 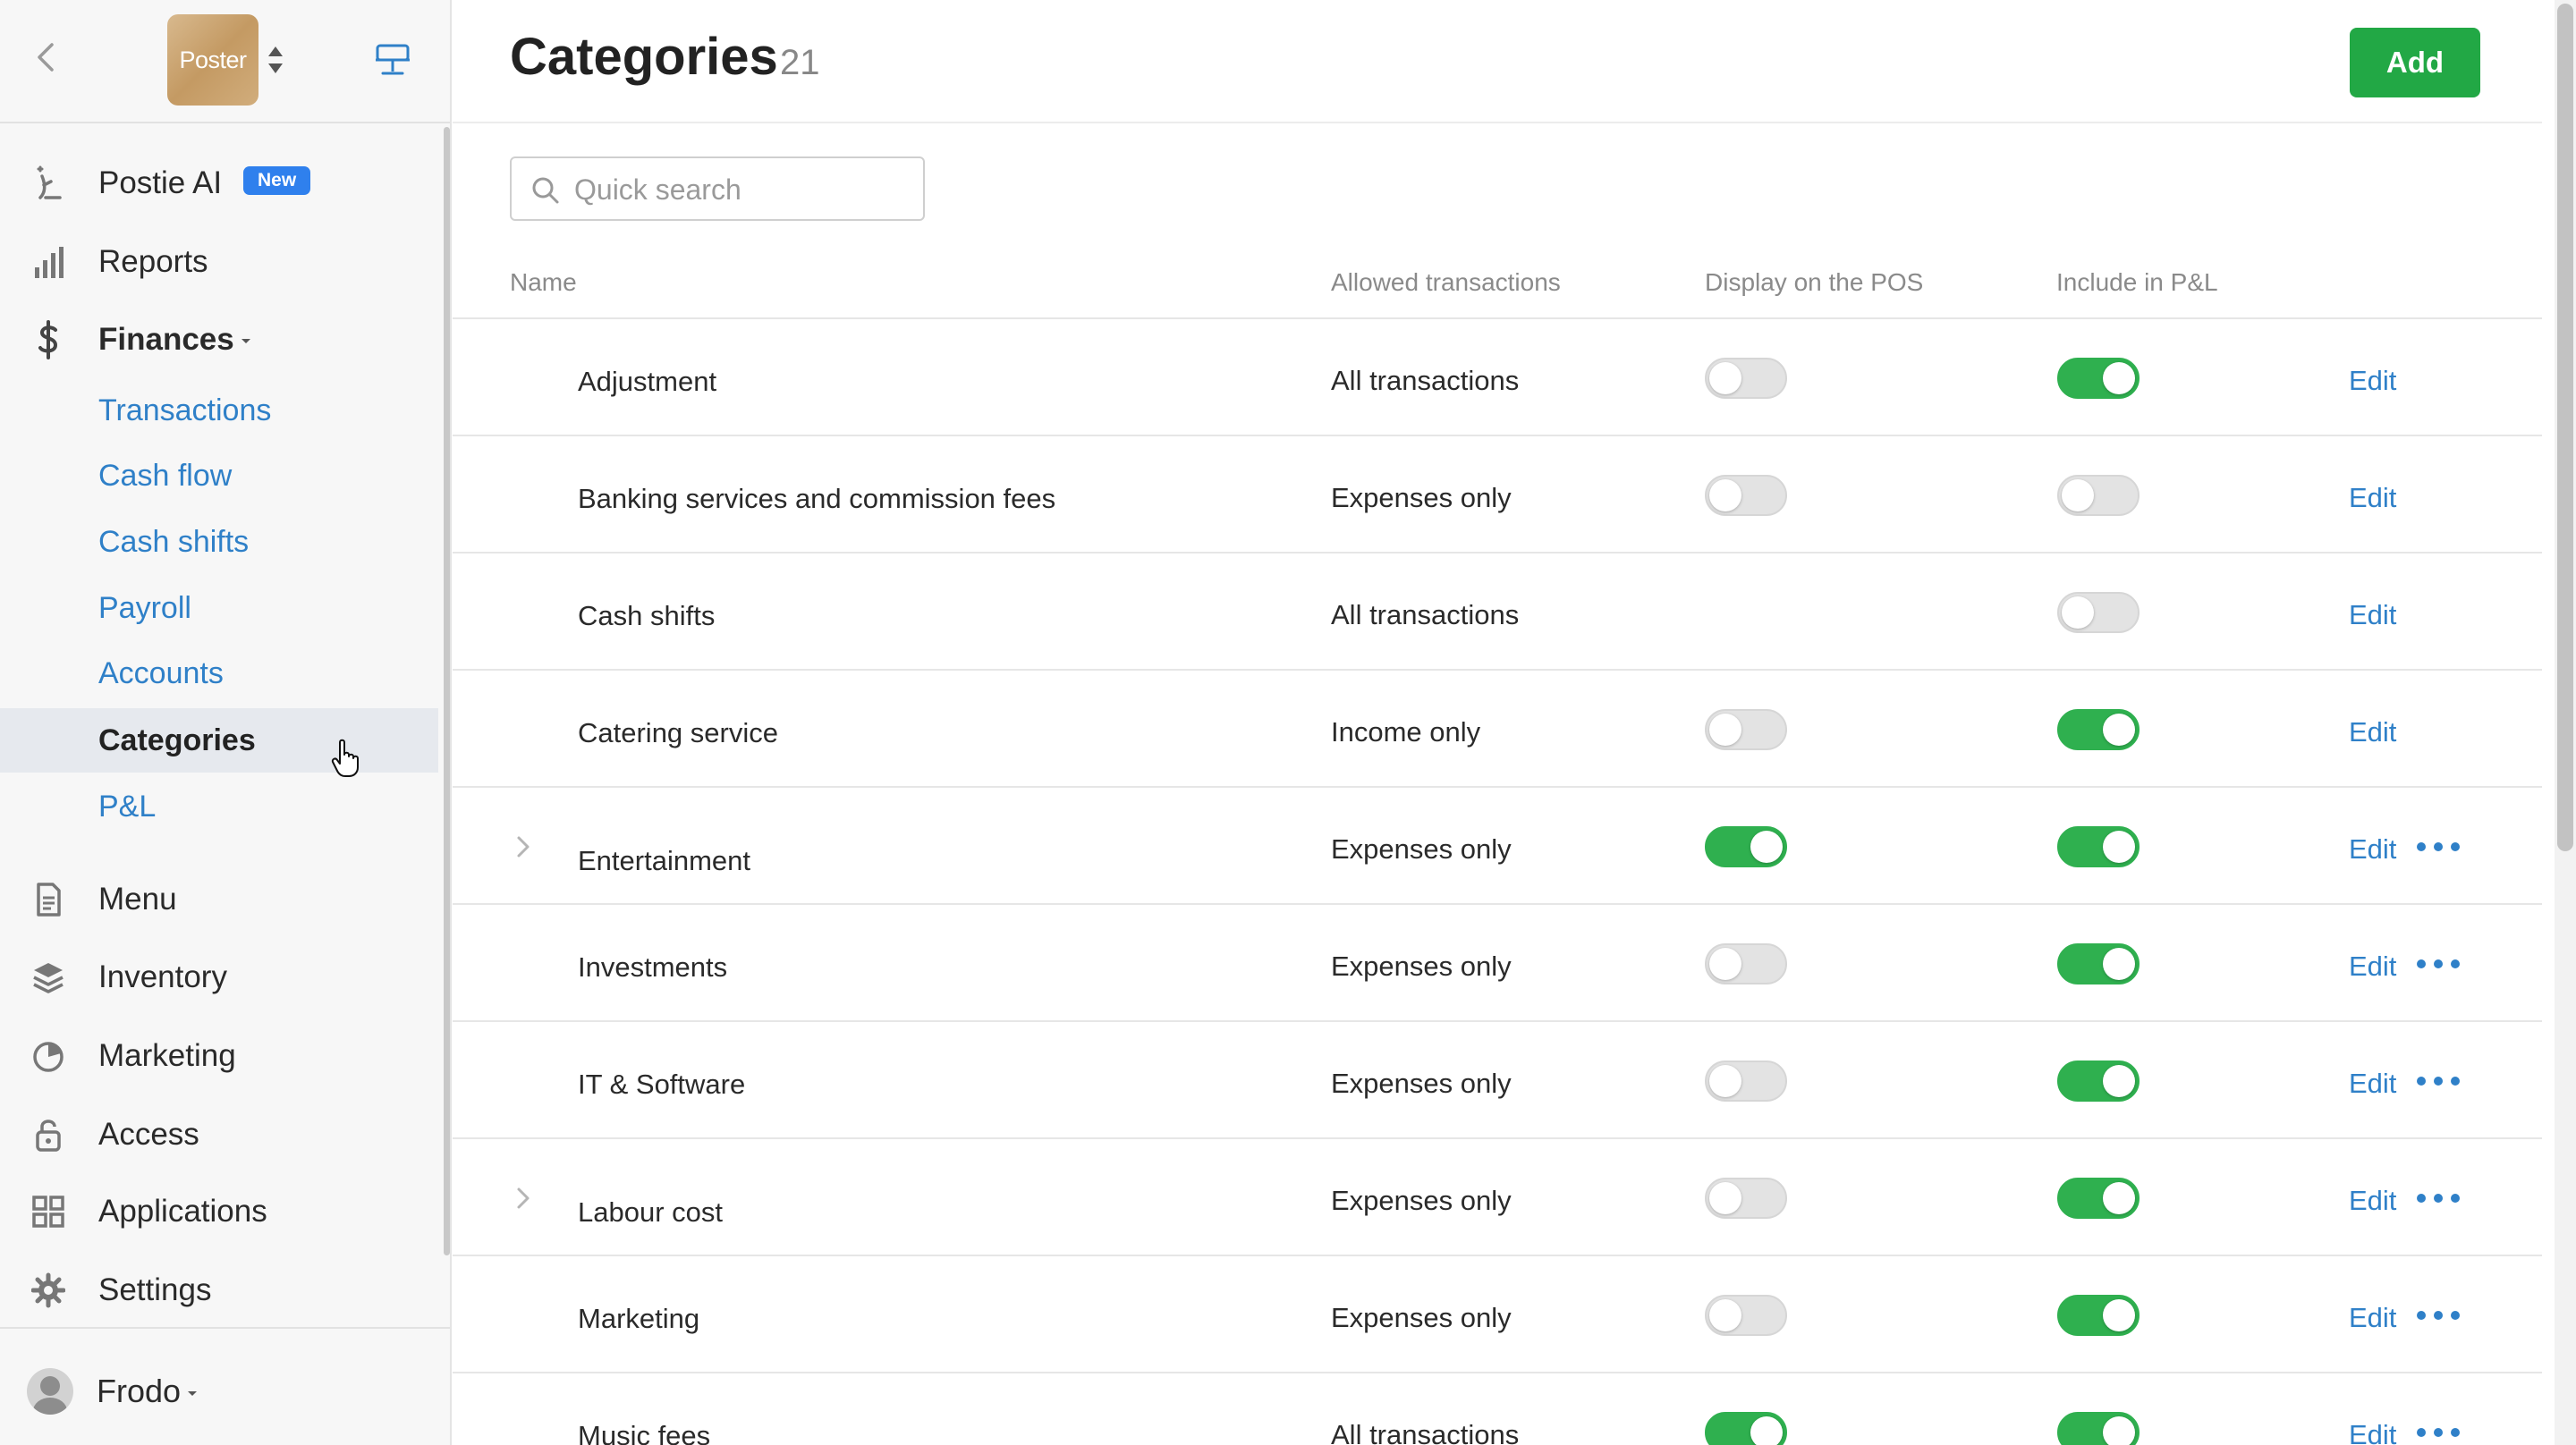 I want to click on sidebar-scrollbar, so click(x=447, y=691).